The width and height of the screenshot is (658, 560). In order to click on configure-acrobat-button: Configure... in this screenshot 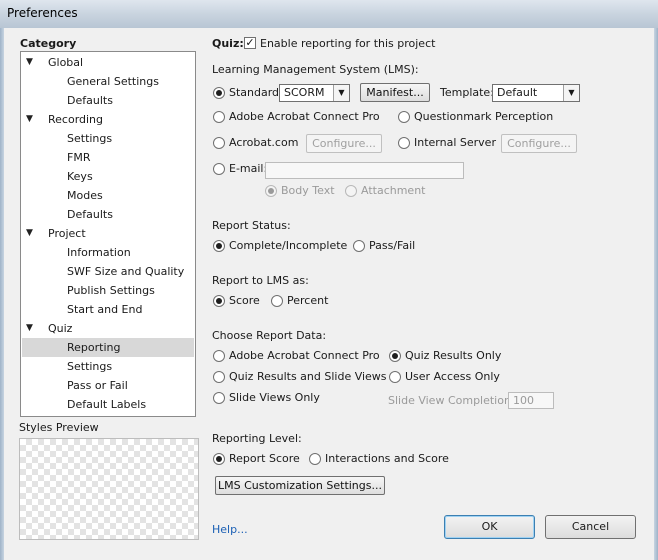, I will do `click(344, 143)`.